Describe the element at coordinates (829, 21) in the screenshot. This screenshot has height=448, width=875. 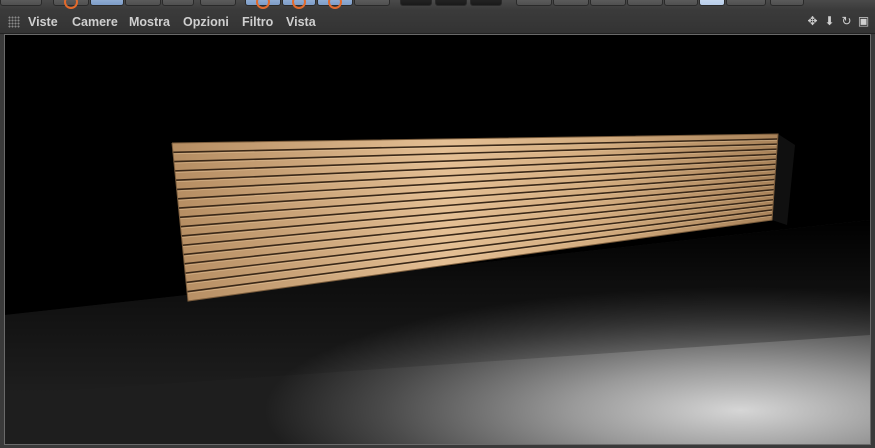
I see `dolly-view-icon: ⬇` at that location.